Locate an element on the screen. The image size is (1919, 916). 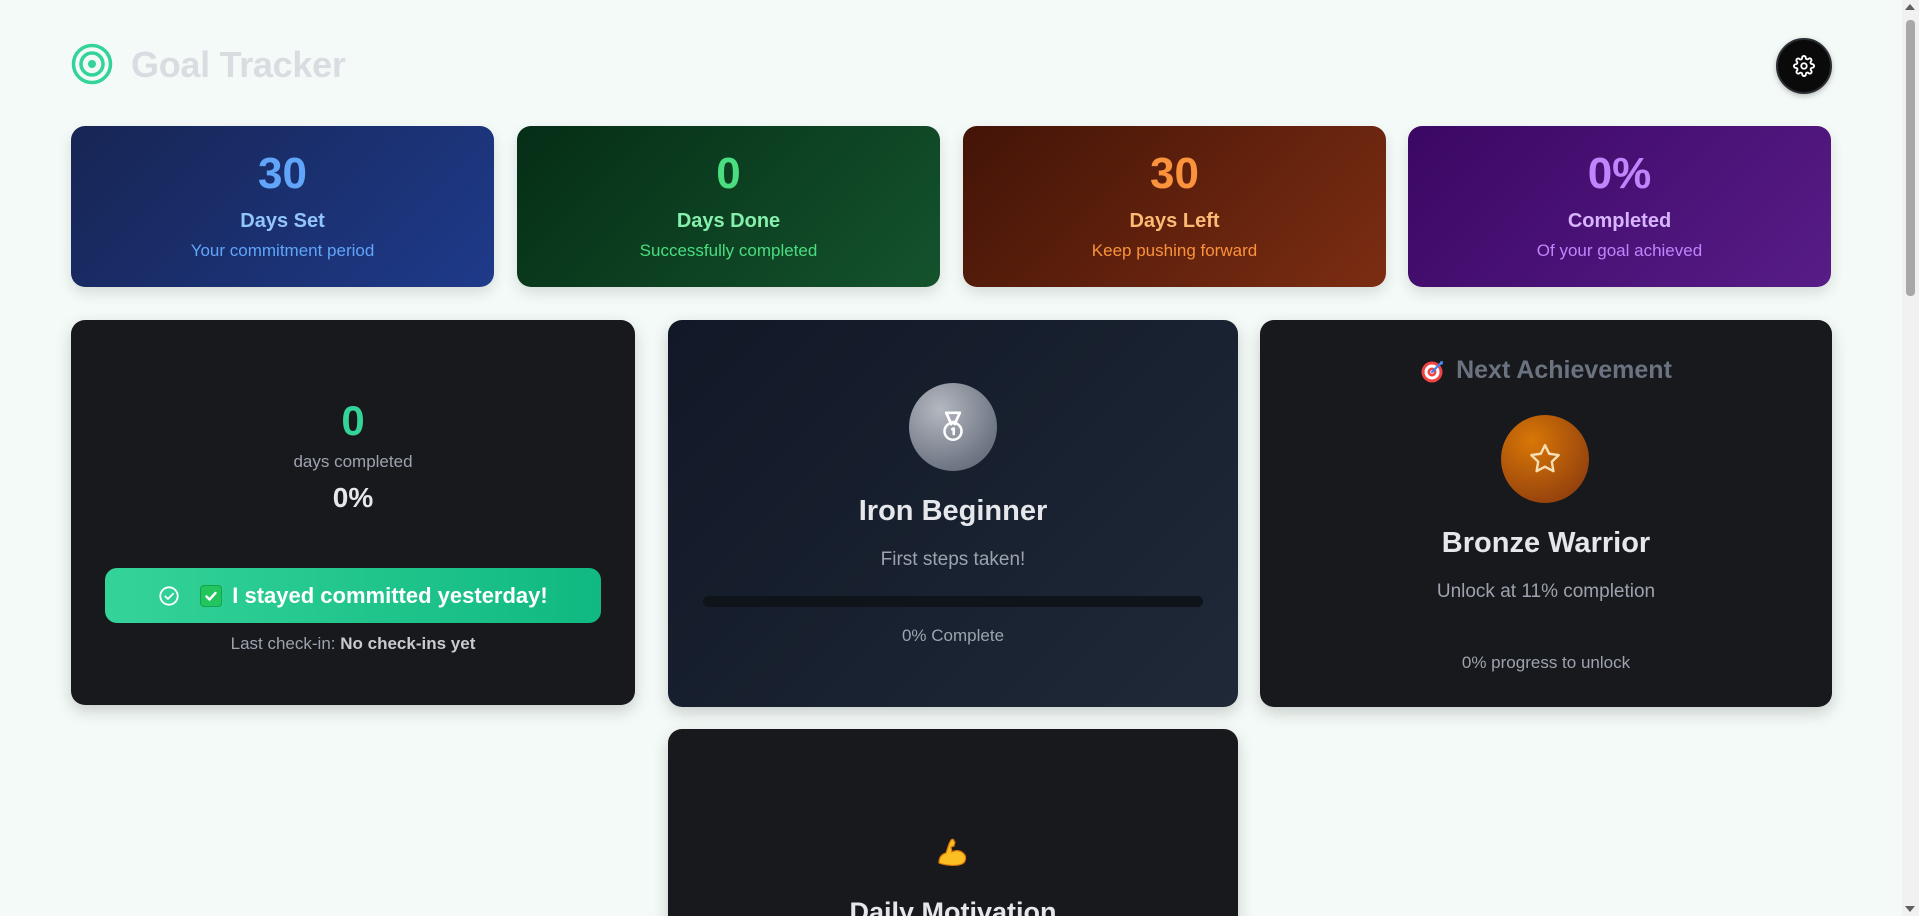
stat-card-days-left: 30 Days Left Keep pushing forward is located at coordinates (1174, 206).